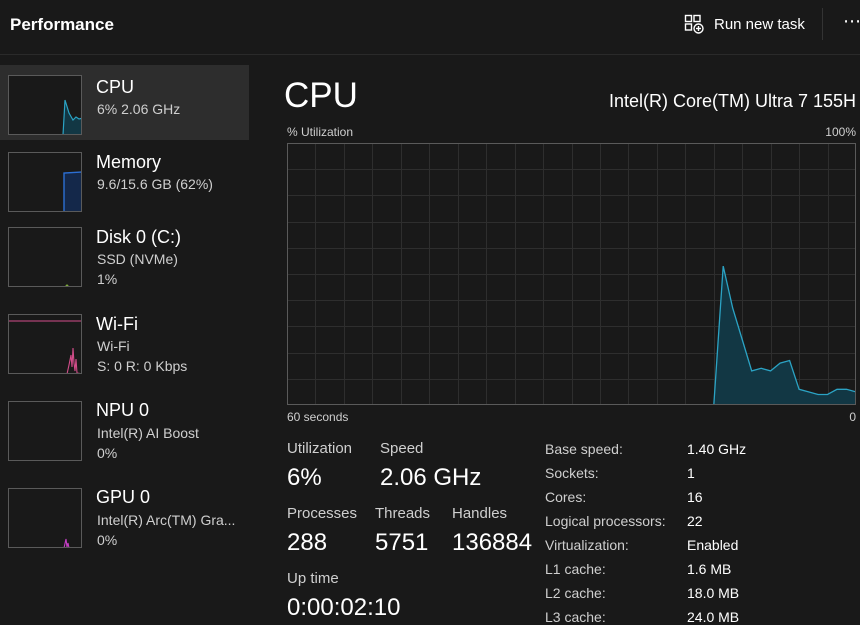 The width and height of the screenshot is (860, 625). What do you see at coordinates (709, 569) in the screenshot?
I see `spec-value: 1.6 MB` at bounding box center [709, 569].